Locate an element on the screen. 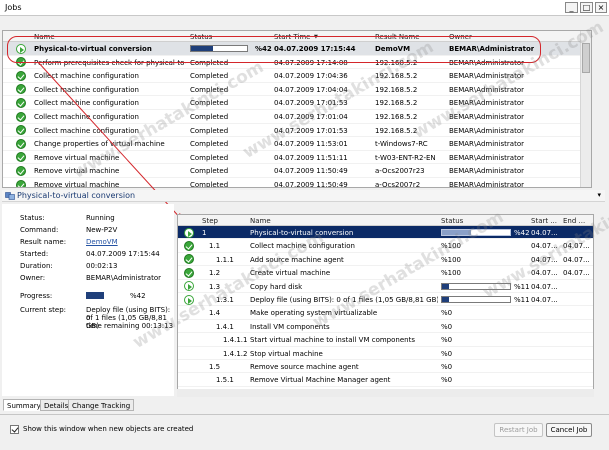  restart-job-button: Restart Job is located at coordinates (518, 430).